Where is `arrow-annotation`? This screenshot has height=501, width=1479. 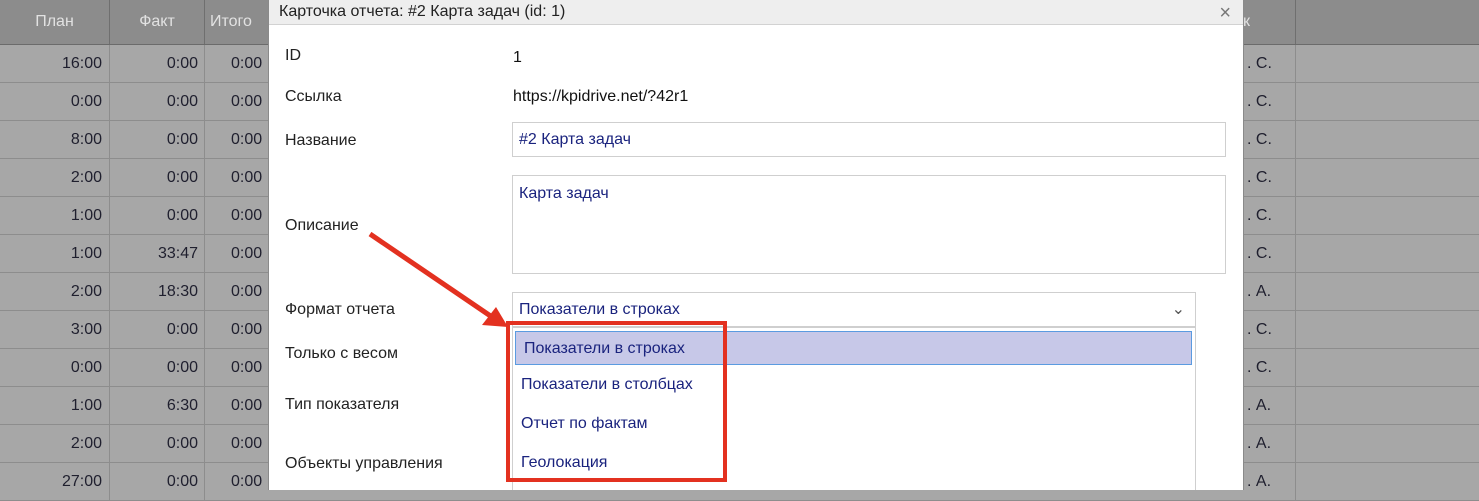
arrow-annotation is located at coordinates (438, 279).